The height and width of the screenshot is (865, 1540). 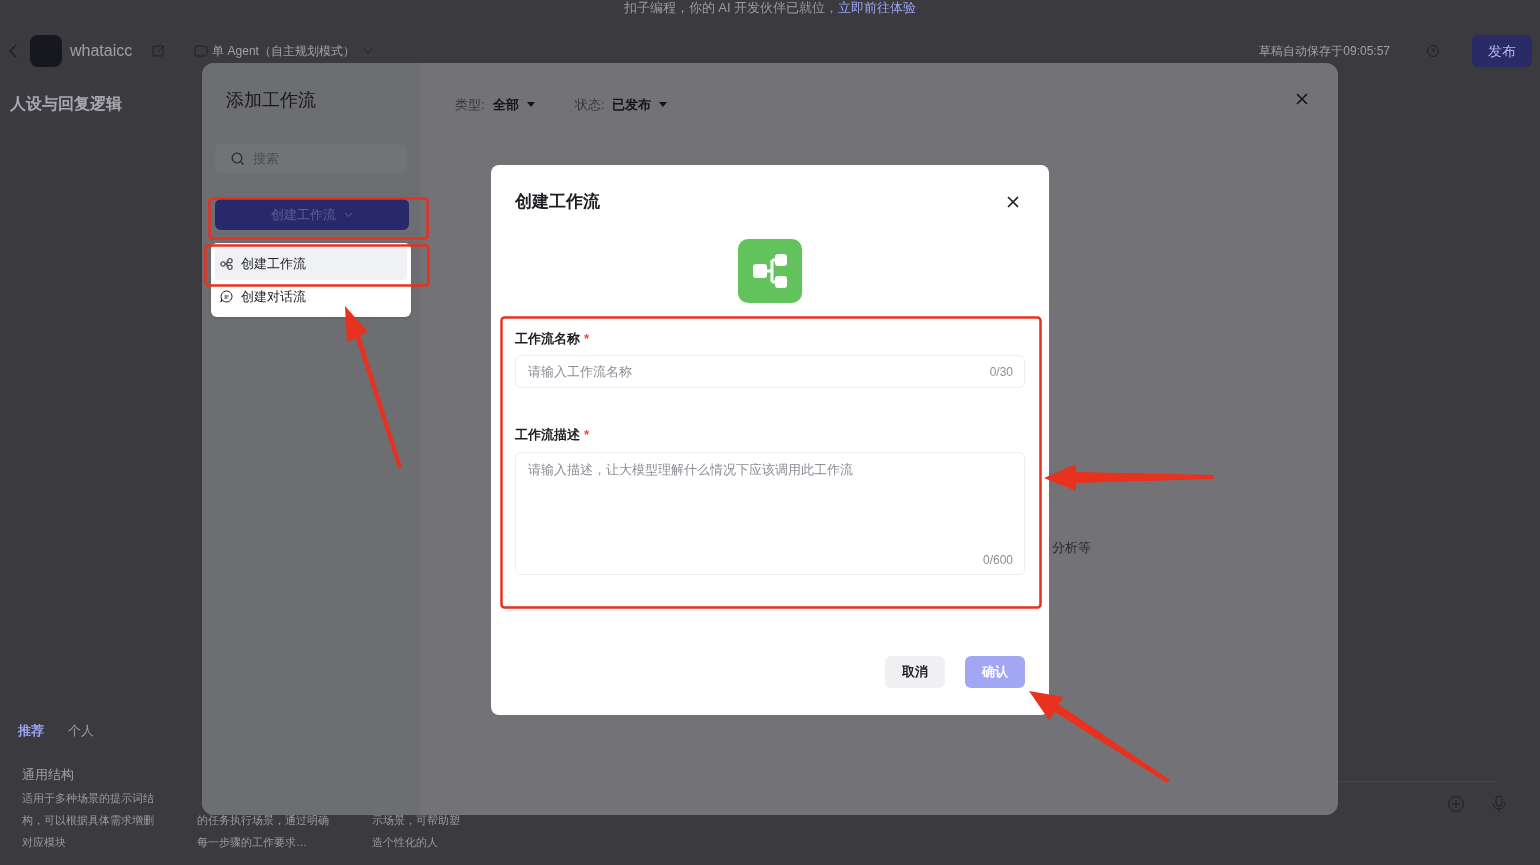 What do you see at coordinates (731, 9) in the screenshot?
I see `banner-text: 扣子编程，你的 AI 开发伙伴已就位，` at bounding box center [731, 9].